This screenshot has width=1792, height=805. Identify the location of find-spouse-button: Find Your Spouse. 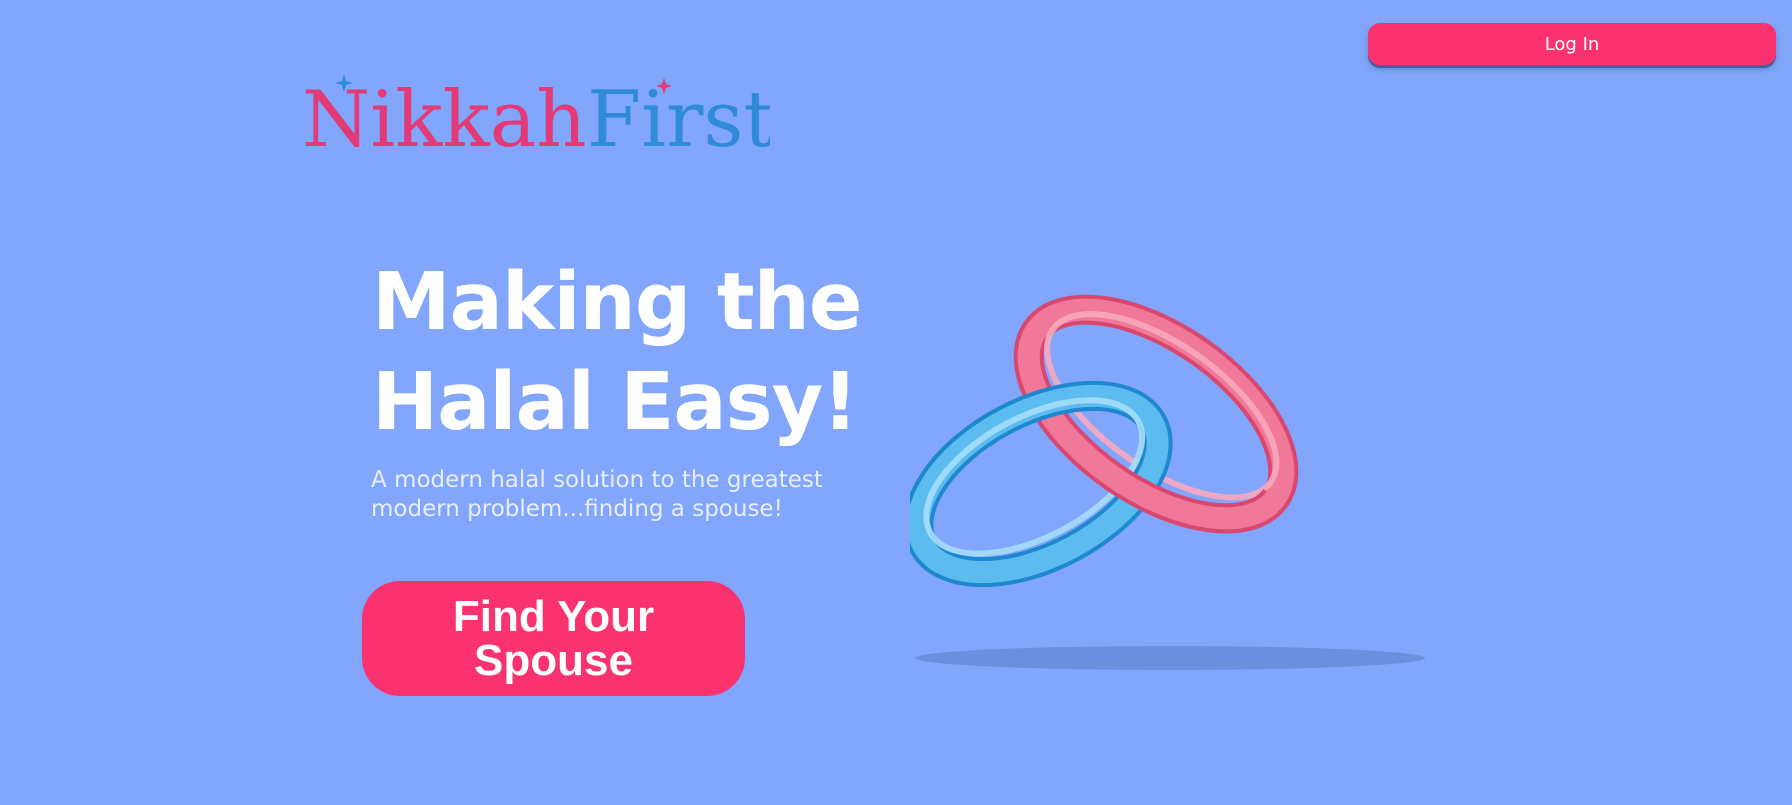
(553, 638).